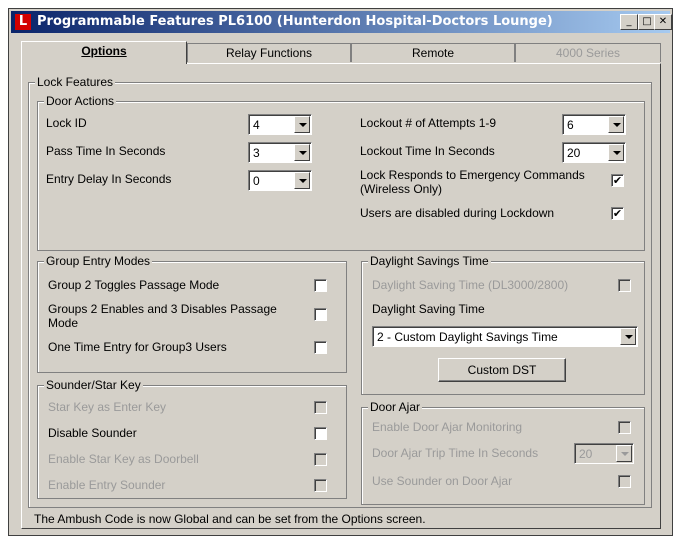 The width and height of the screenshot is (683, 538). What do you see at coordinates (80, 101) in the screenshot?
I see `door-actions-legend: Door Actions` at bounding box center [80, 101].